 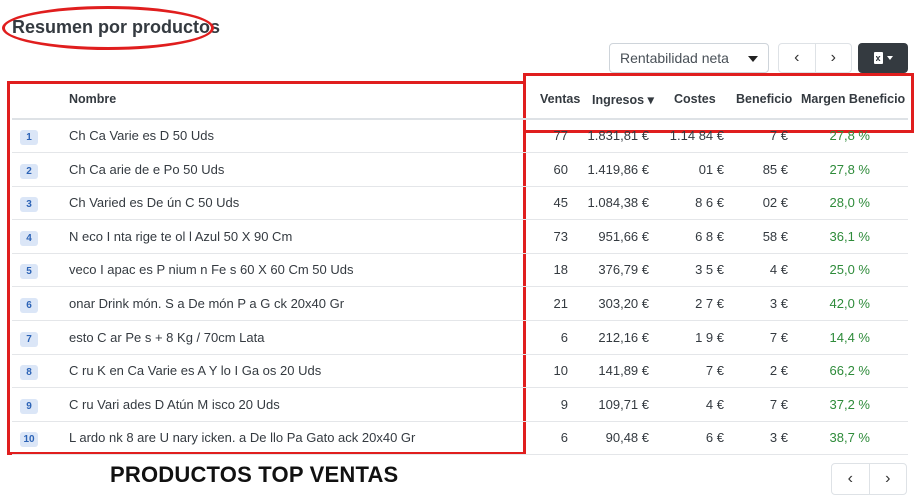 I want to click on product-name: Ch Ca Varie es D 50 Uds, so click(x=141, y=135).